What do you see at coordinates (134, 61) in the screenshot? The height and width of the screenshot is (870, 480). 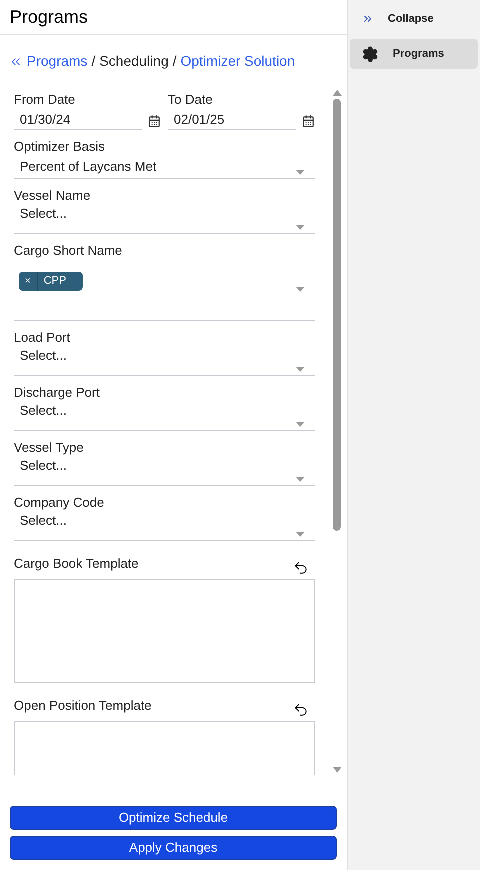 I see `breadcrumb-current: Scheduling` at bounding box center [134, 61].